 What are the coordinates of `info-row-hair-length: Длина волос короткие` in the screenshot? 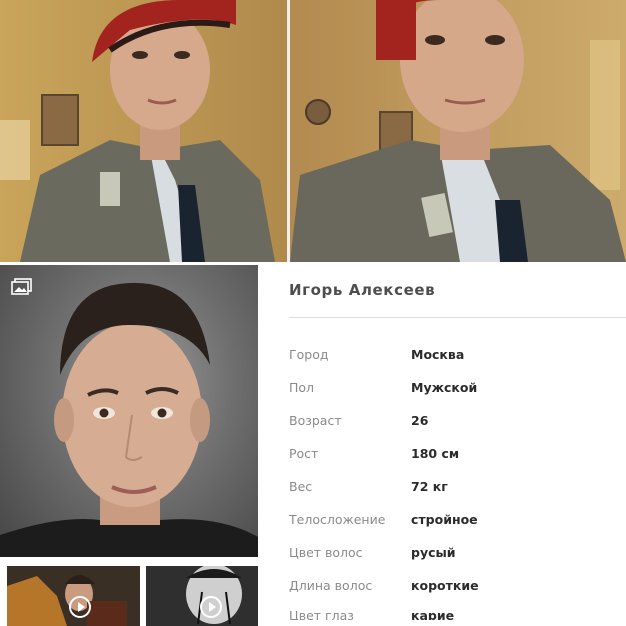 It's located at (457, 588).